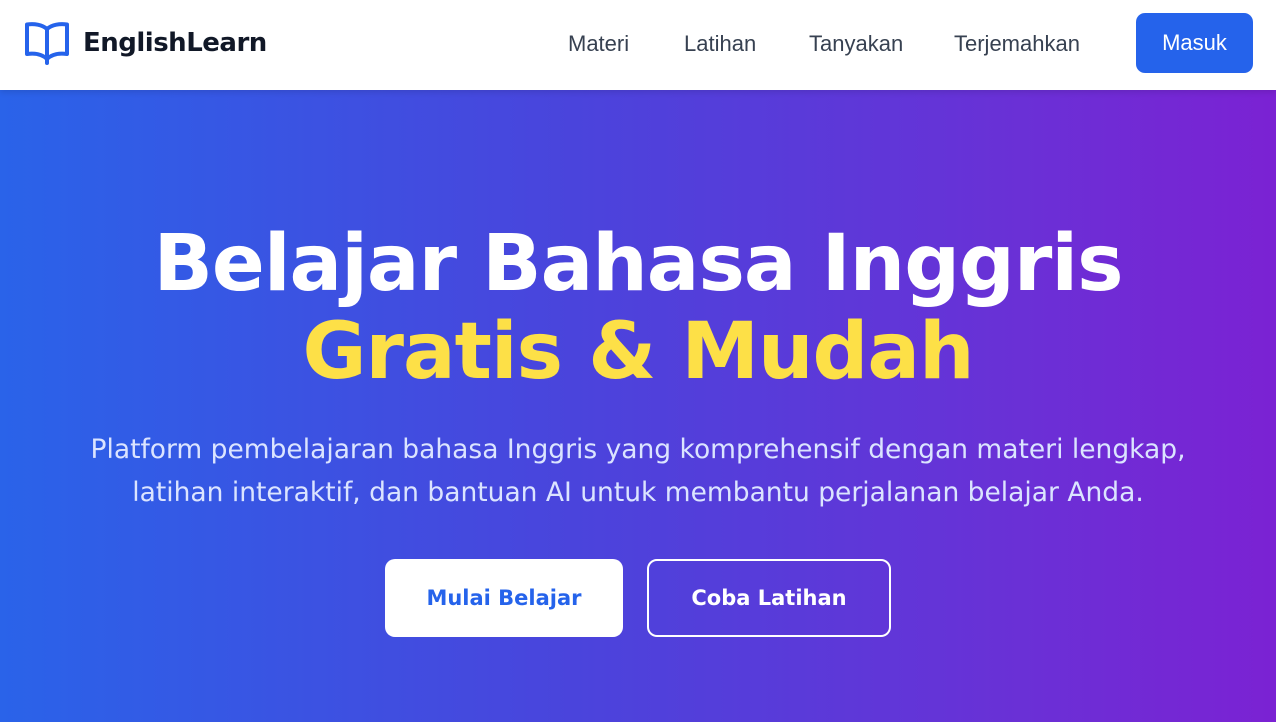 The image size is (1276, 722). I want to click on nav-link-latihan: Latihan, so click(720, 44).